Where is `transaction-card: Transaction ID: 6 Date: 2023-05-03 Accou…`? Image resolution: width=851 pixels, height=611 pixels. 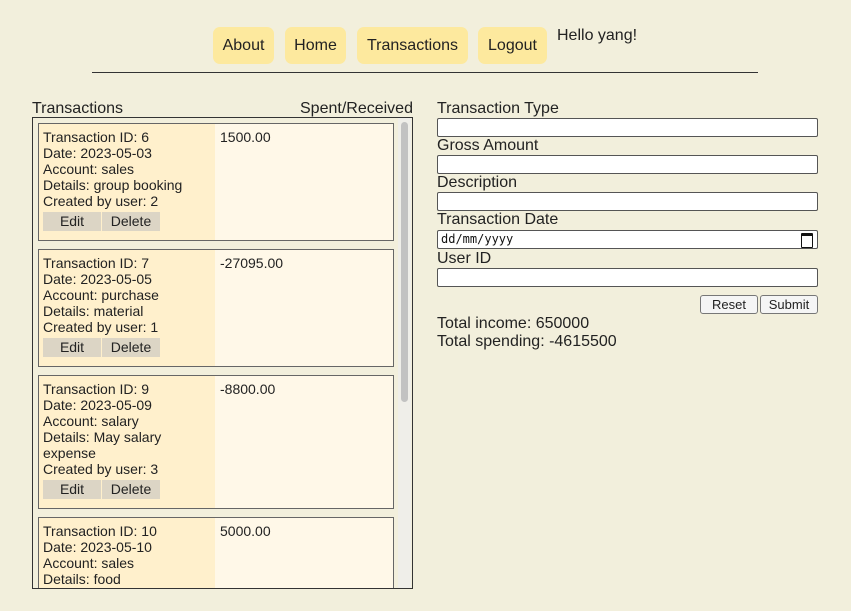
transaction-card: Transaction ID: 6 Date: 2023-05-03 Accou… is located at coordinates (216, 182).